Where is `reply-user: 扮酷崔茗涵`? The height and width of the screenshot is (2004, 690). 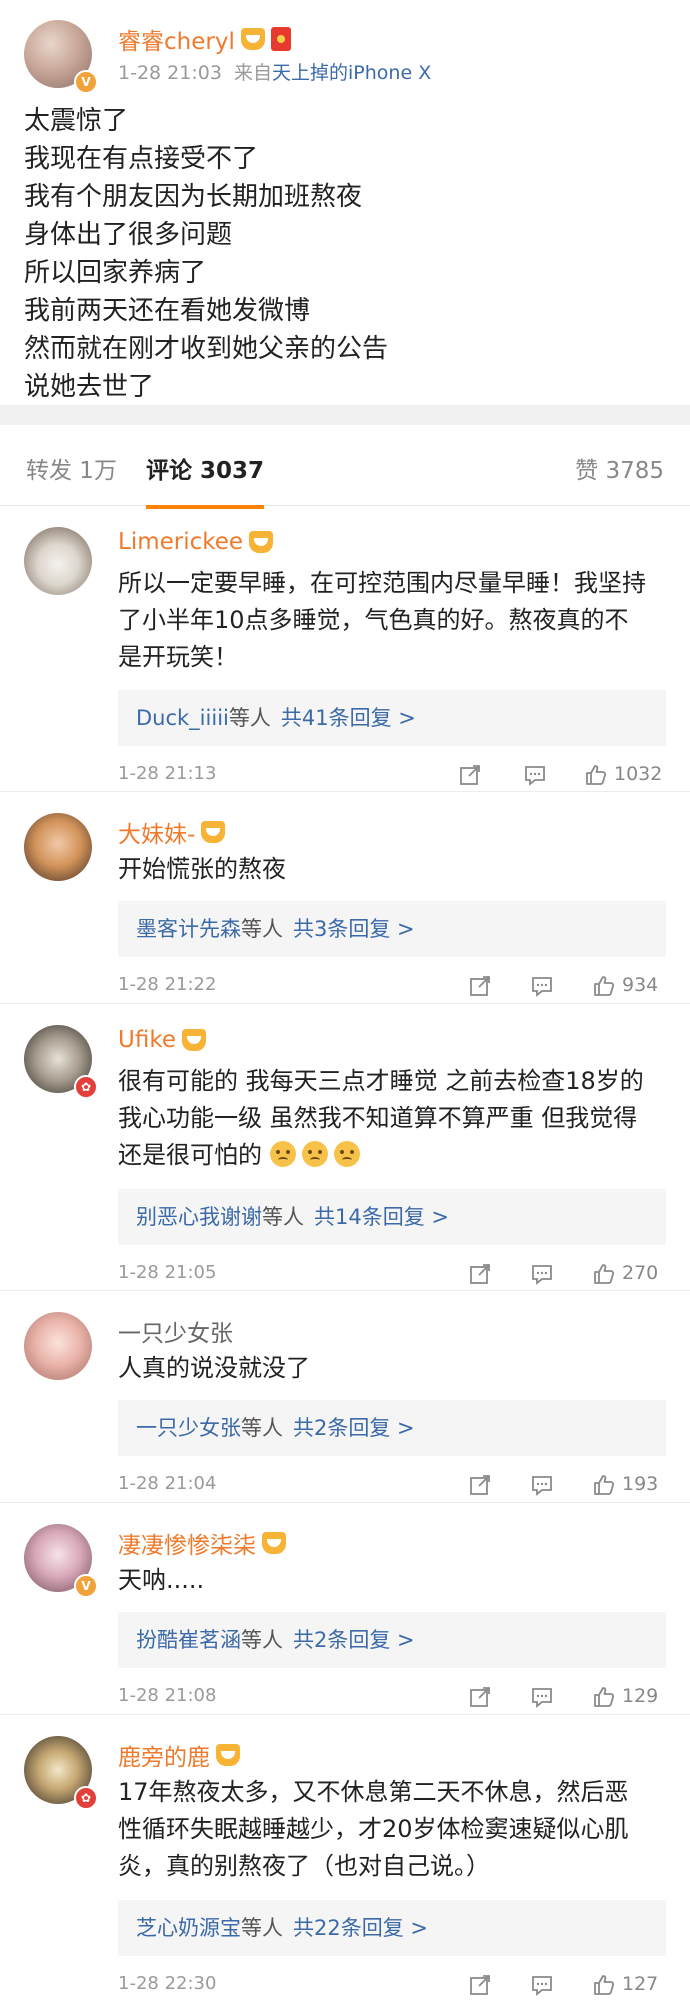
reply-user: 扮酷崔茗涵 is located at coordinates (188, 1640).